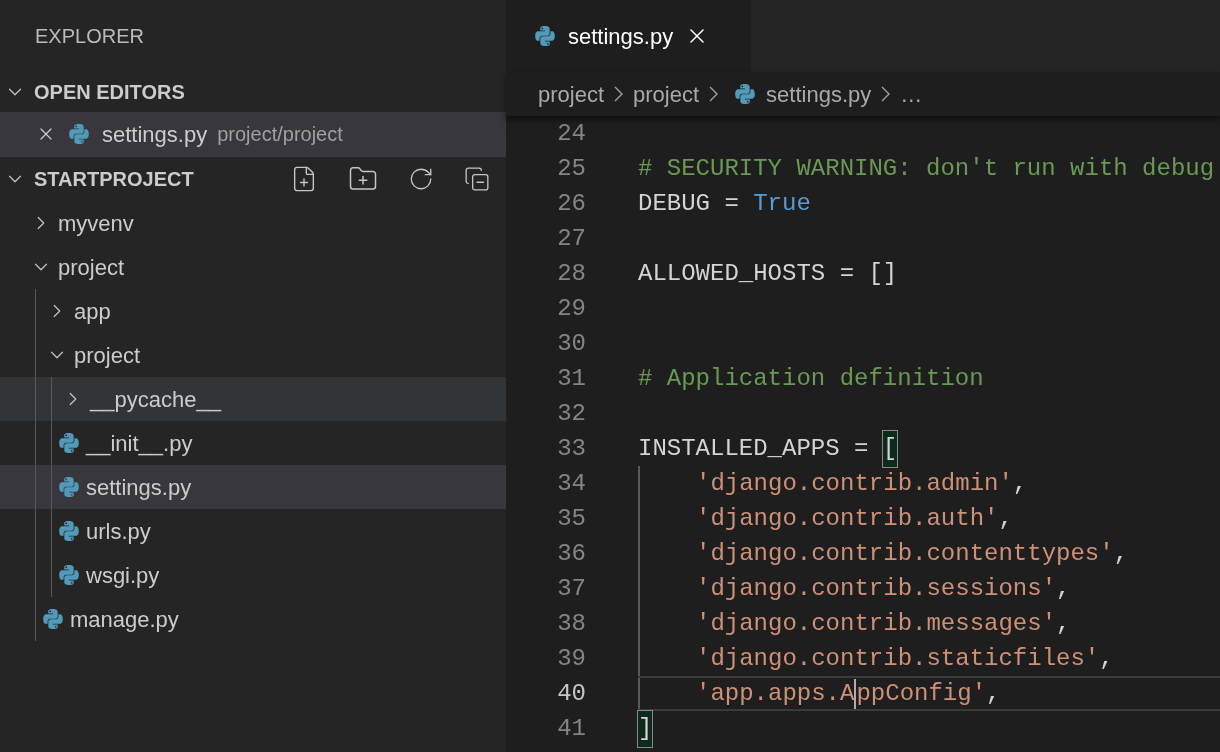 This screenshot has width=1220, height=752. Describe the element at coordinates (926, 168) in the screenshot. I see `code-token: # SECURITY WARNING: don't run with debug` at that location.